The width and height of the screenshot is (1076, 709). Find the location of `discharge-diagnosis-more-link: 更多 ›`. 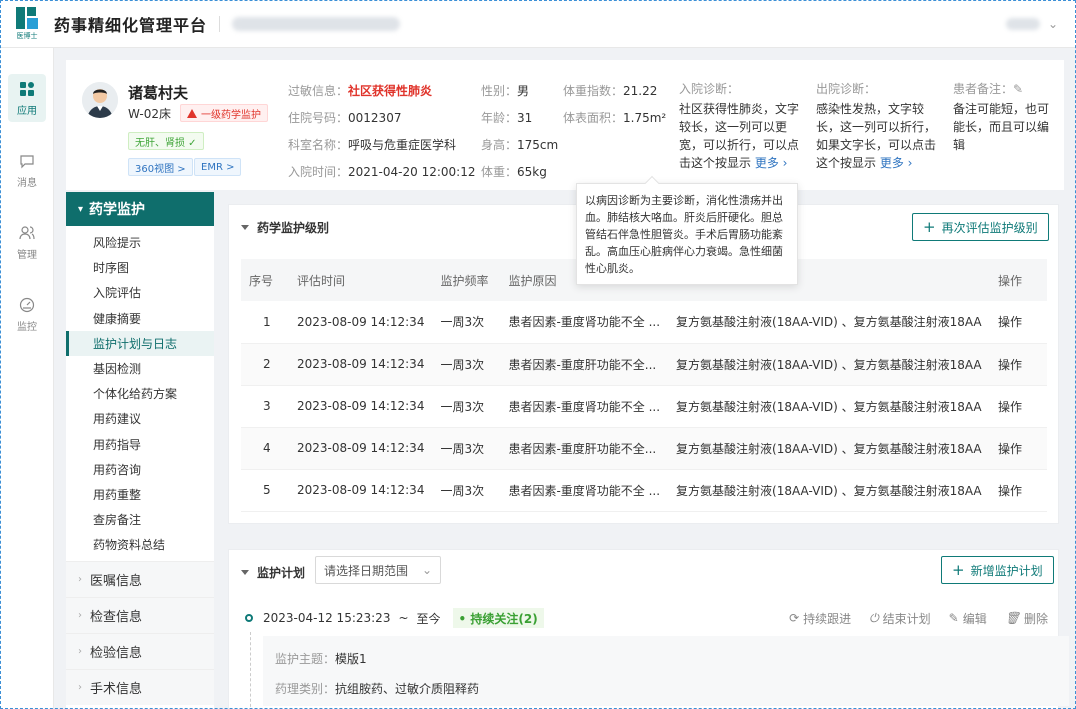

discharge-diagnosis-more-link: 更多 › is located at coordinates (896, 163).